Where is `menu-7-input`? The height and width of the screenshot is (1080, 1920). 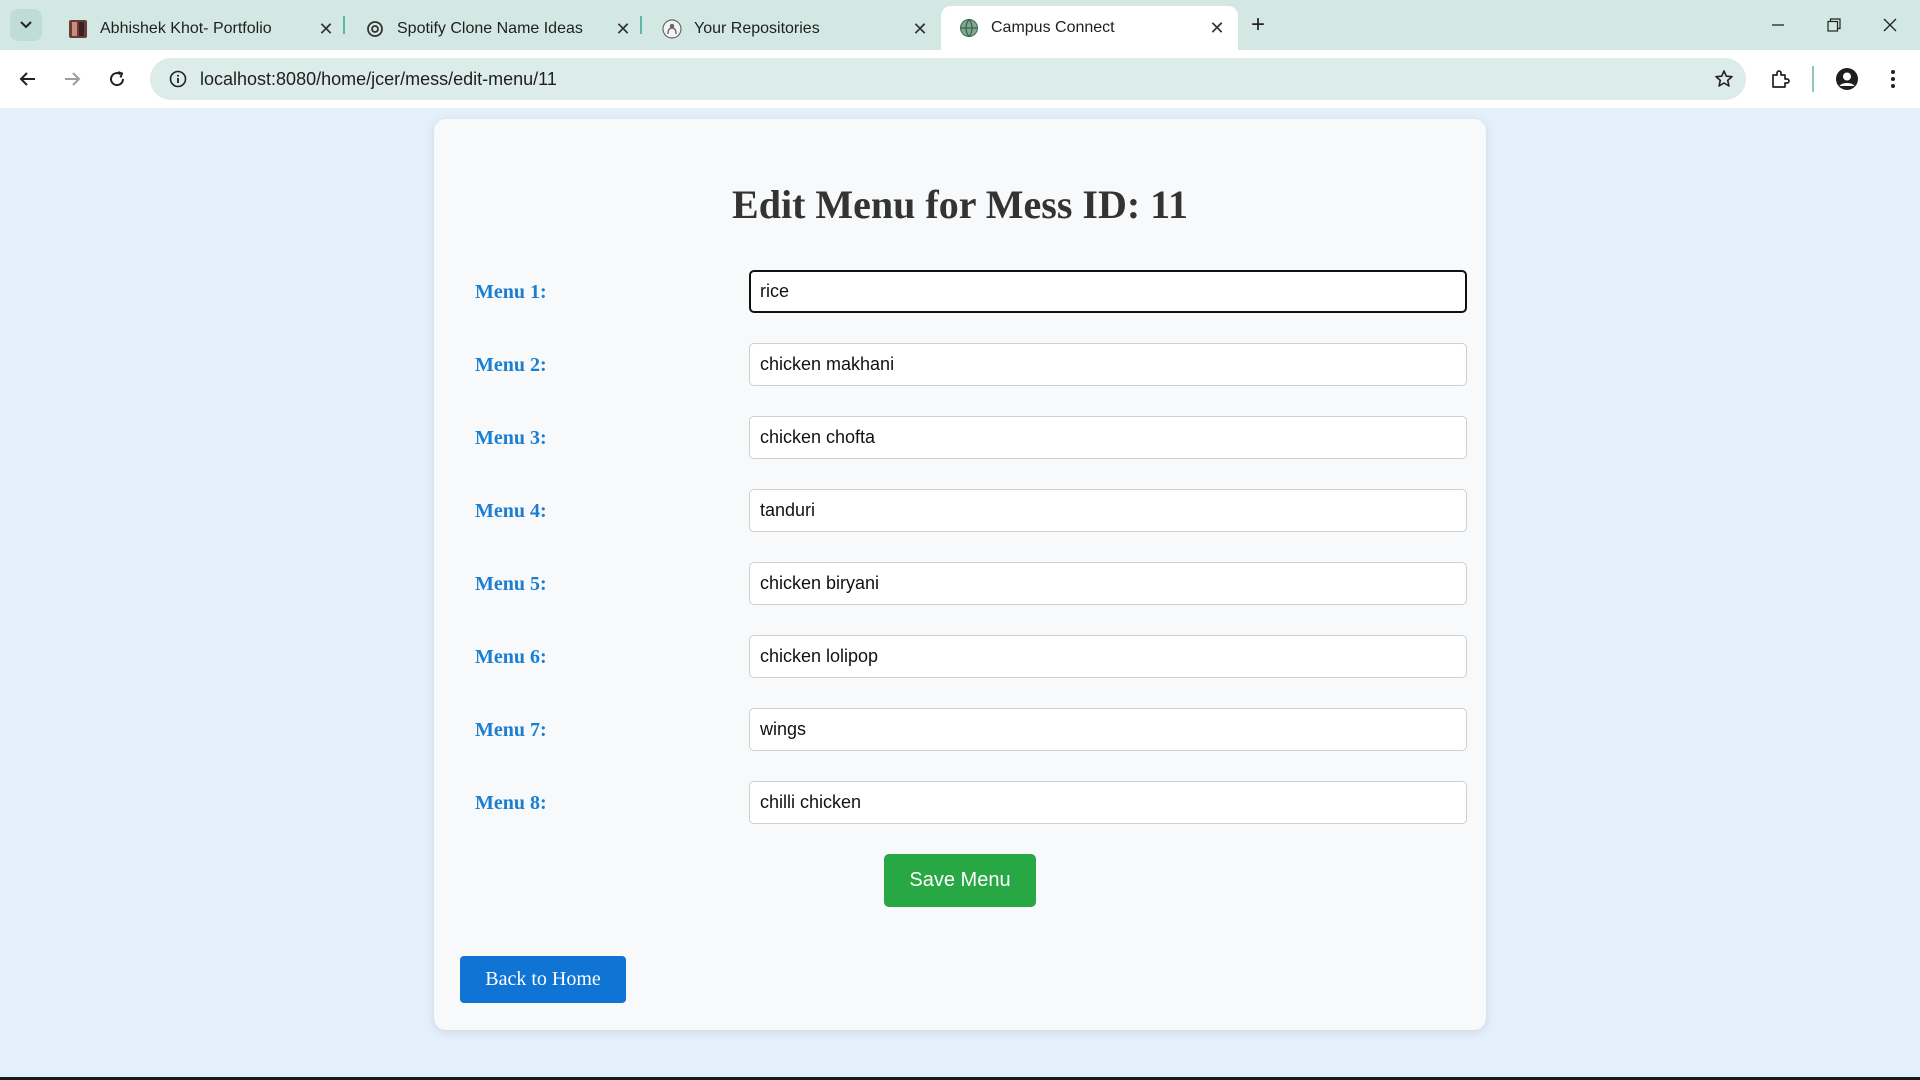
menu-7-input is located at coordinates (1108, 729).